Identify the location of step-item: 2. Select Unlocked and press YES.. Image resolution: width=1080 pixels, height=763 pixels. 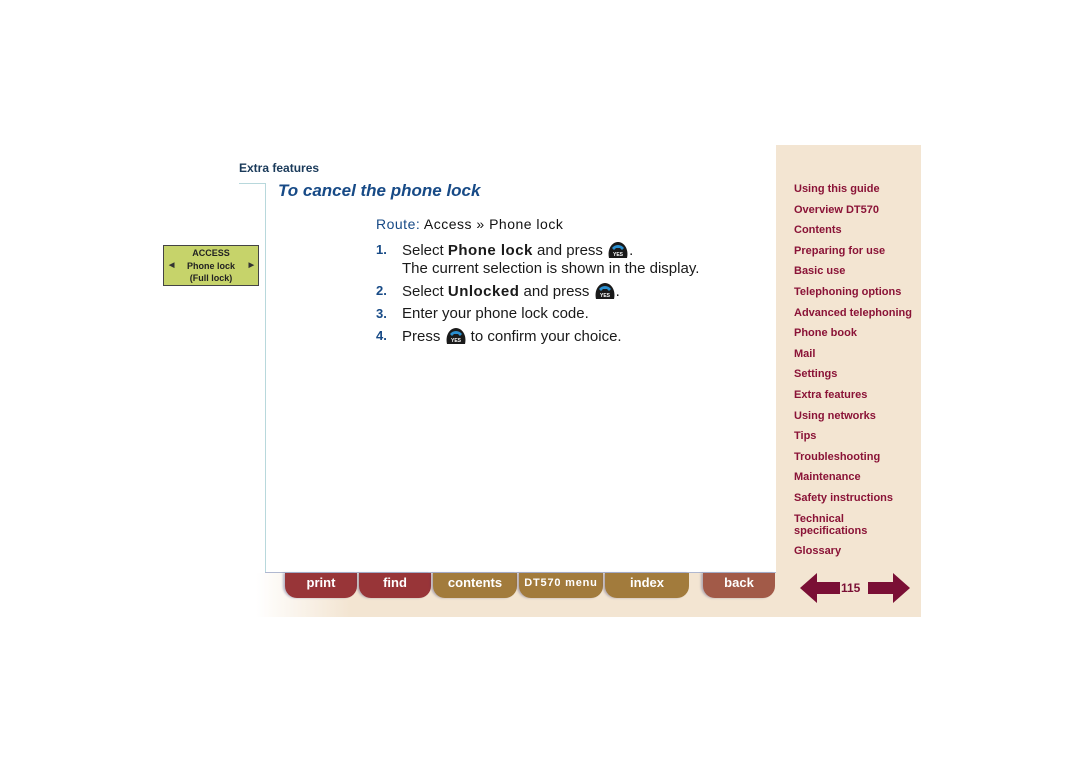
(566, 291).